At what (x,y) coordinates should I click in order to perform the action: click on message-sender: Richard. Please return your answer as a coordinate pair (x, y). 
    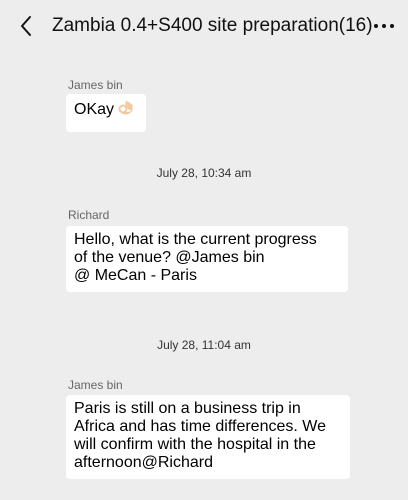
    Looking at the image, I should click on (89, 215).